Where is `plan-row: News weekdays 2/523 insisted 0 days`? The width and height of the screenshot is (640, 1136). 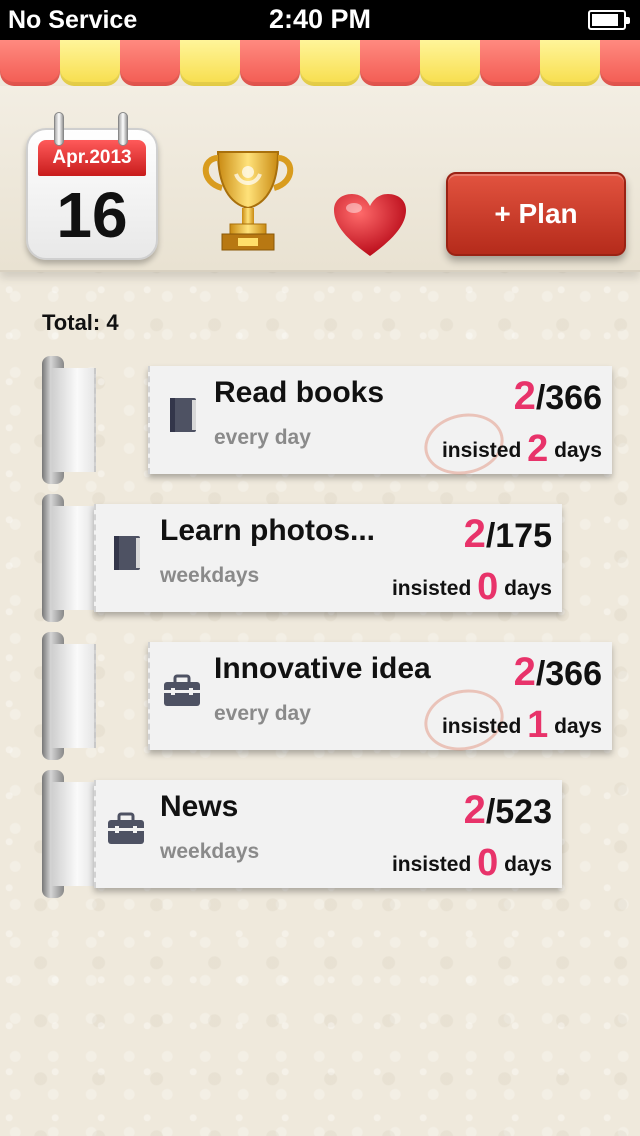
plan-row: News weekdays 2/523 insisted 0 days is located at coordinates (320, 834).